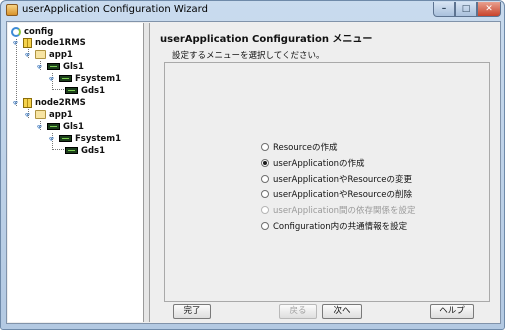 Image resolution: width=507 pixels, height=334 pixels. I want to click on window-title: userApplication Configuration Wizard, so click(115, 9).